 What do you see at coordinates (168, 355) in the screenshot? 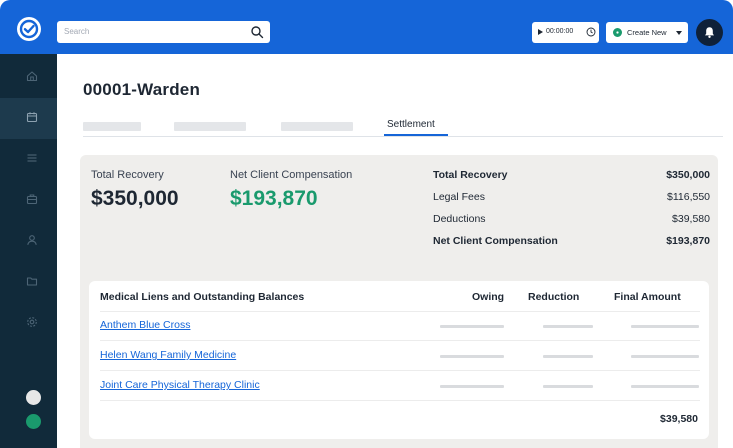
I see `lien-link-helen-wang: Helen Wang Family Medicine` at bounding box center [168, 355].